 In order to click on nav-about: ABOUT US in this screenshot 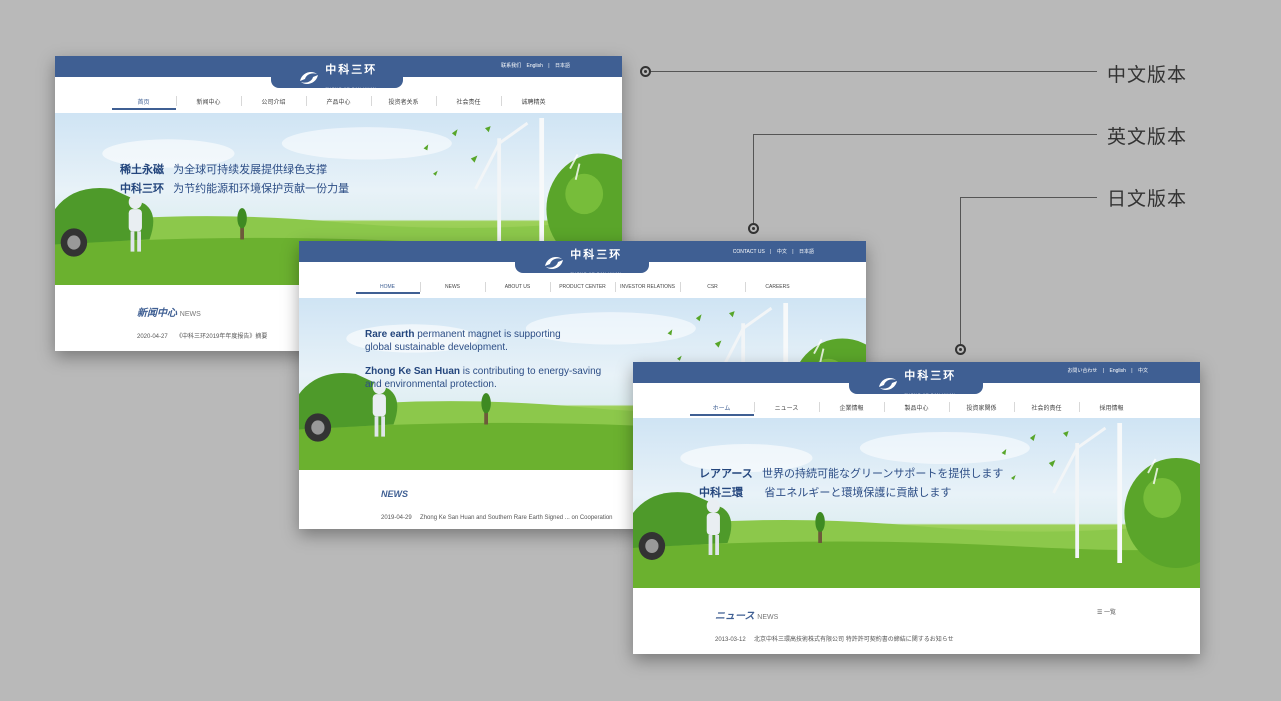, I will do `click(518, 287)`.